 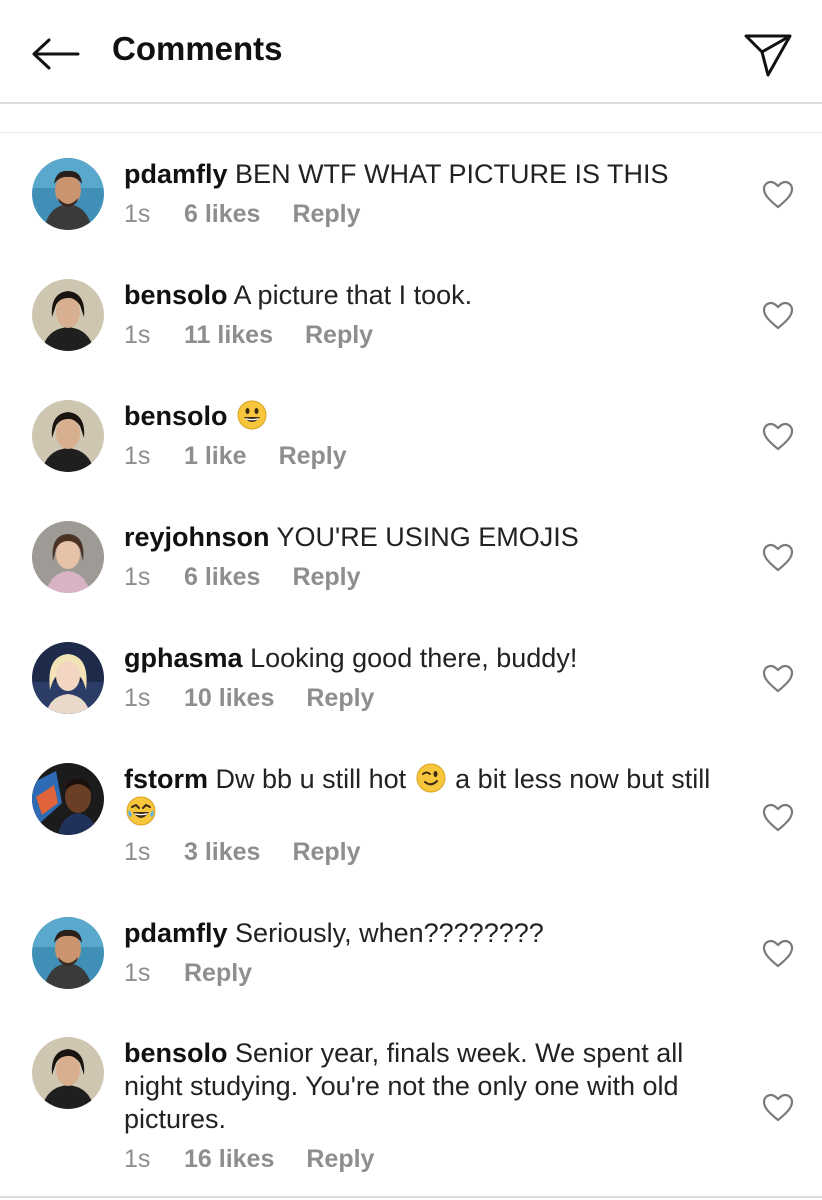 What do you see at coordinates (141, 811) in the screenshot?
I see `laughing-face-emoji` at bounding box center [141, 811].